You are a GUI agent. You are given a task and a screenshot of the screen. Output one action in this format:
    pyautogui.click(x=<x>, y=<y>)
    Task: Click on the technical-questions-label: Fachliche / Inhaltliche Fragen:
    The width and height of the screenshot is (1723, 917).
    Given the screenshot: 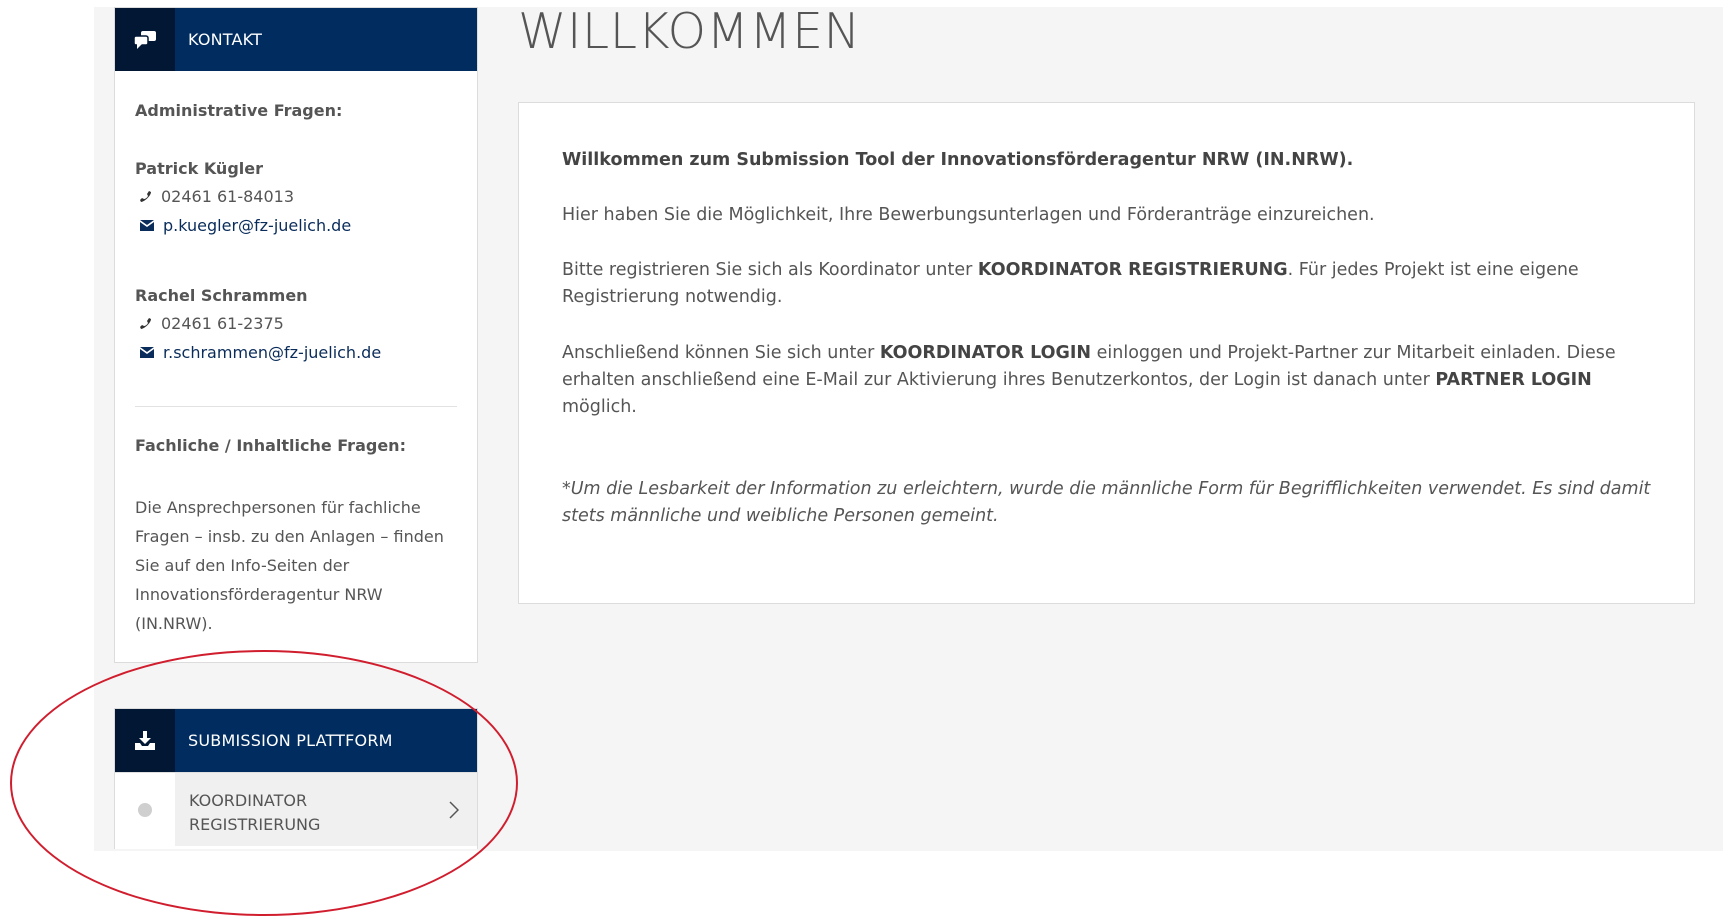 What is the action you would take?
    pyautogui.click(x=270, y=445)
    